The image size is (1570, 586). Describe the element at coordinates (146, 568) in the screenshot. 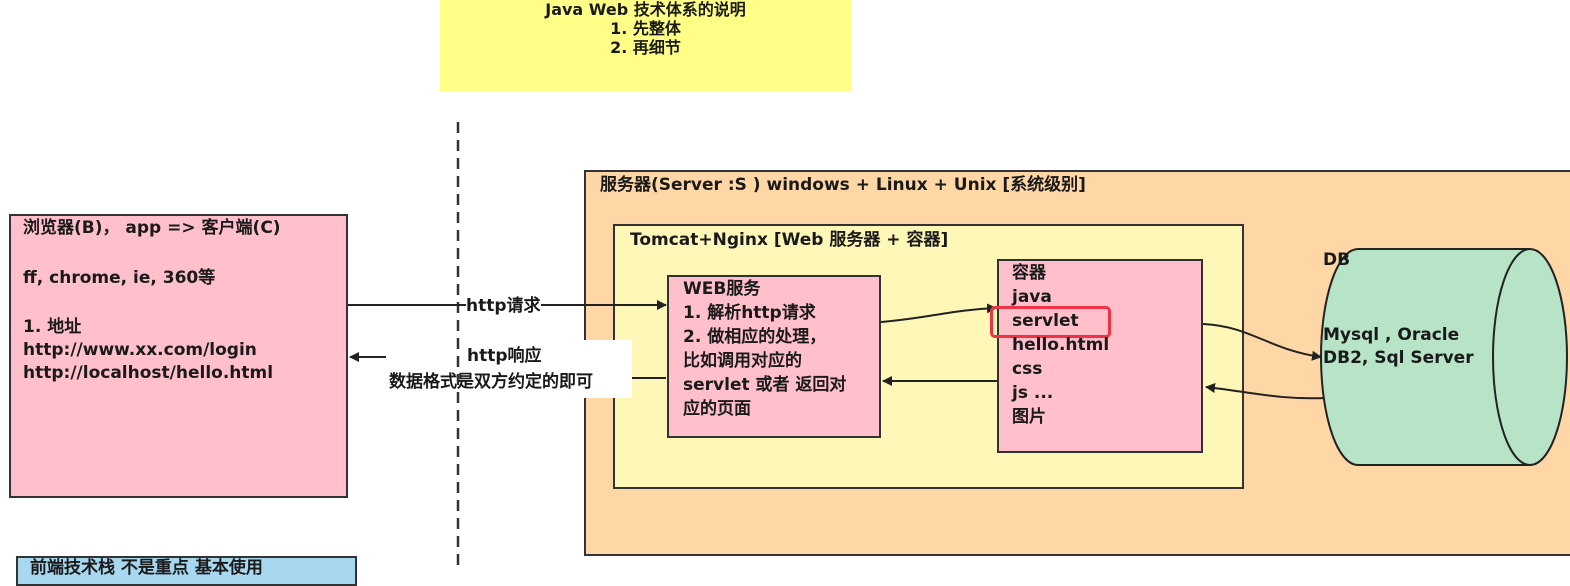

I see `frontend-label: 前端技术栈 不是重点 基本使用` at that location.